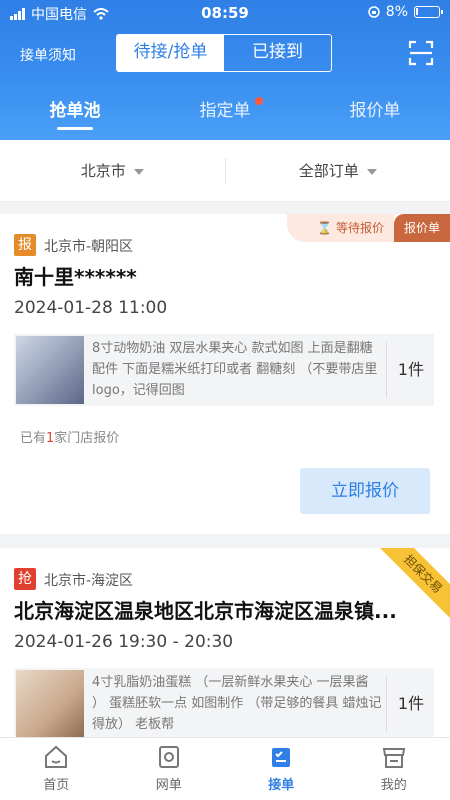 The image size is (450, 800). What do you see at coordinates (393, 785) in the screenshot?
I see `nav-label: 我的` at bounding box center [393, 785].